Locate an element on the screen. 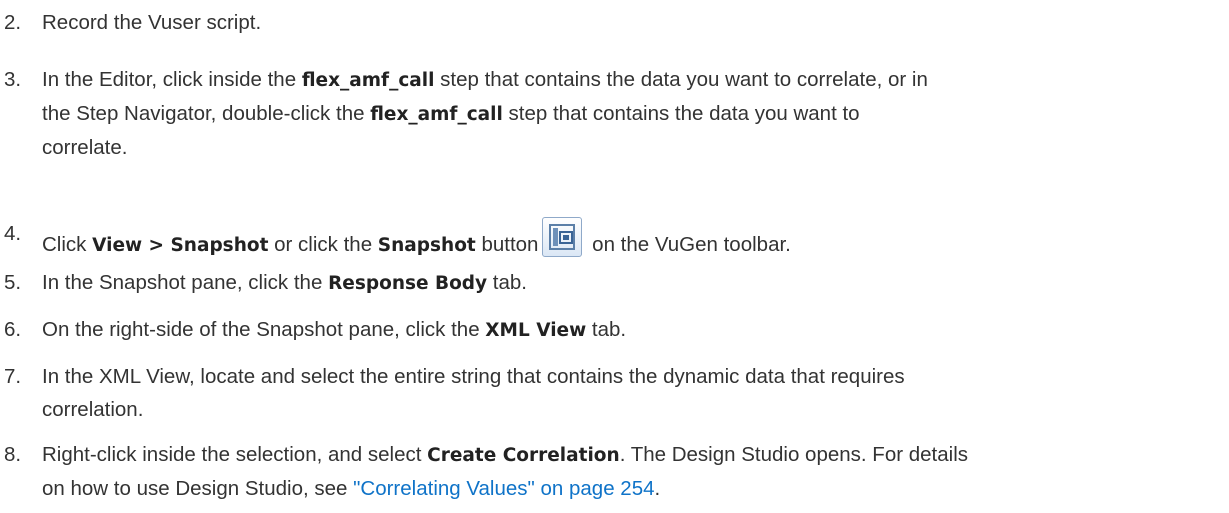 This screenshot has width=1229, height=513. snapshot-icon is located at coordinates (562, 237).